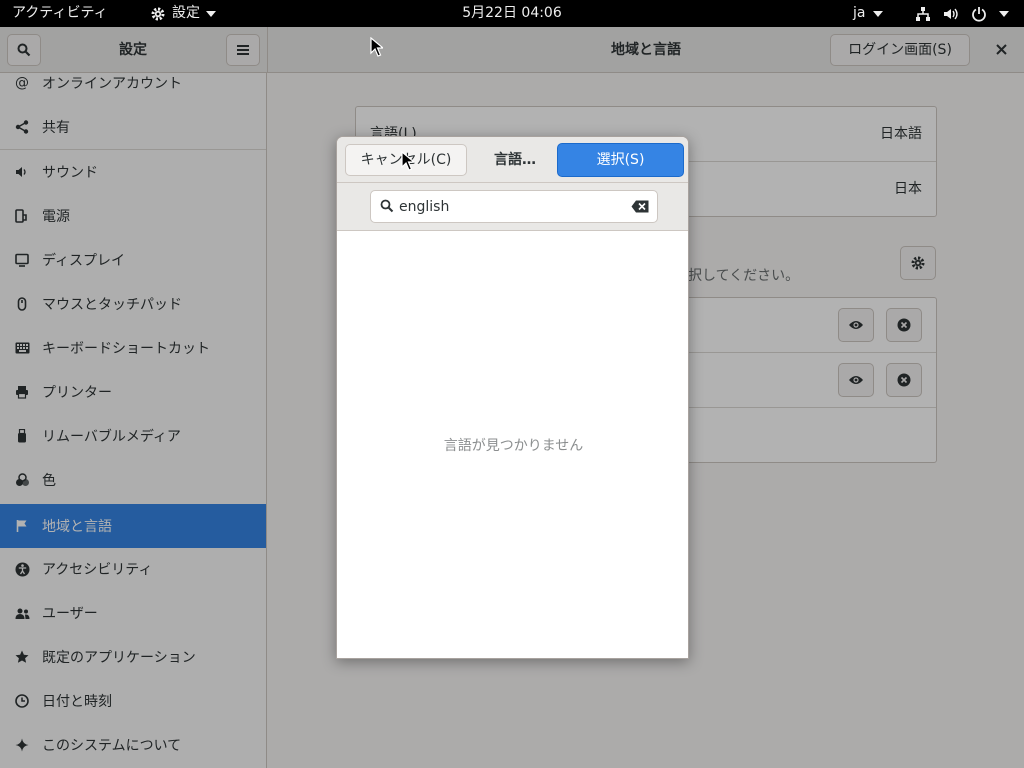  Describe the element at coordinates (979, 14) in the screenshot. I see `power-icon` at that location.